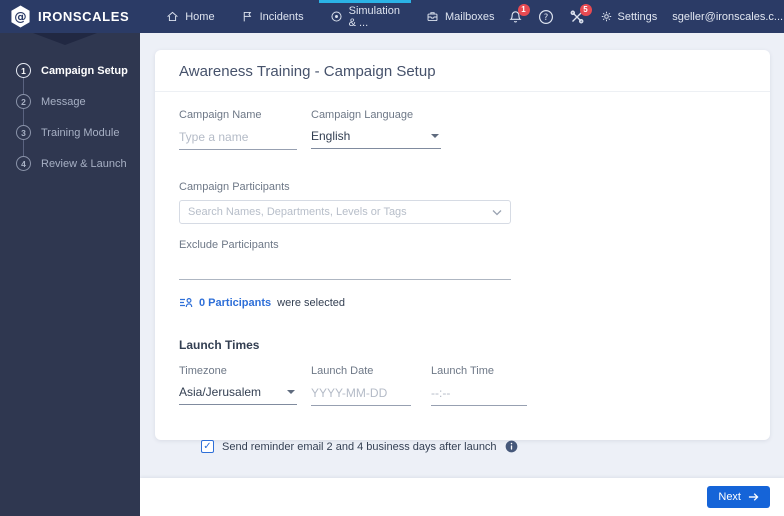 The width and height of the screenshot is (784, 516). What do you see at coordinates (23, 132) in the screenshot?
I see `step-number: 3` at bounding box center [23, 132].